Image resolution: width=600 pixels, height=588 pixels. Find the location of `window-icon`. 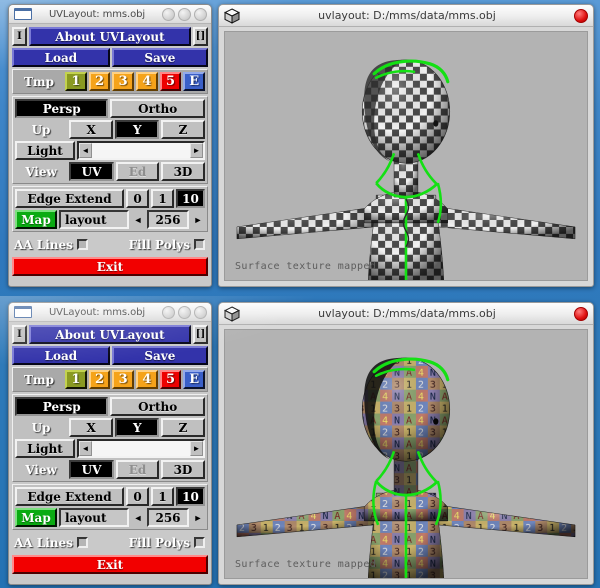

window-icon is located at coordinates (23, 312).